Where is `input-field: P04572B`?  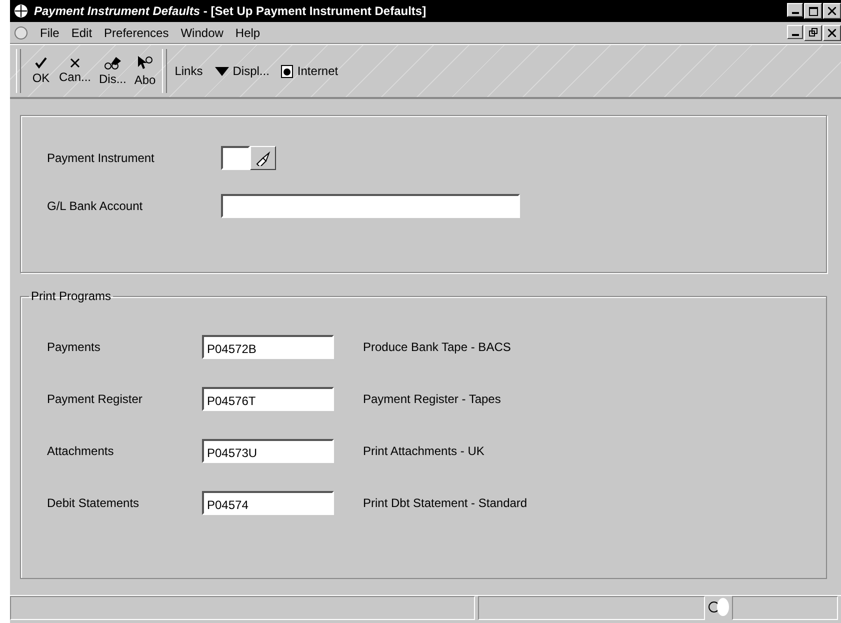 input-field: P04572B is located at coordinates (268, 347).